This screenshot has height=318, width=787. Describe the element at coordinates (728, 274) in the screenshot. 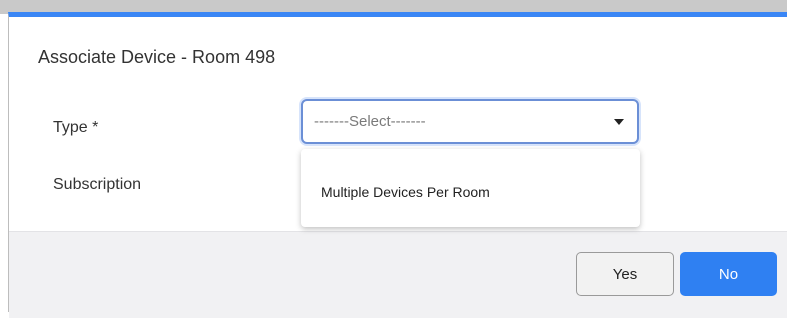

I see `no-button: No` at that location.